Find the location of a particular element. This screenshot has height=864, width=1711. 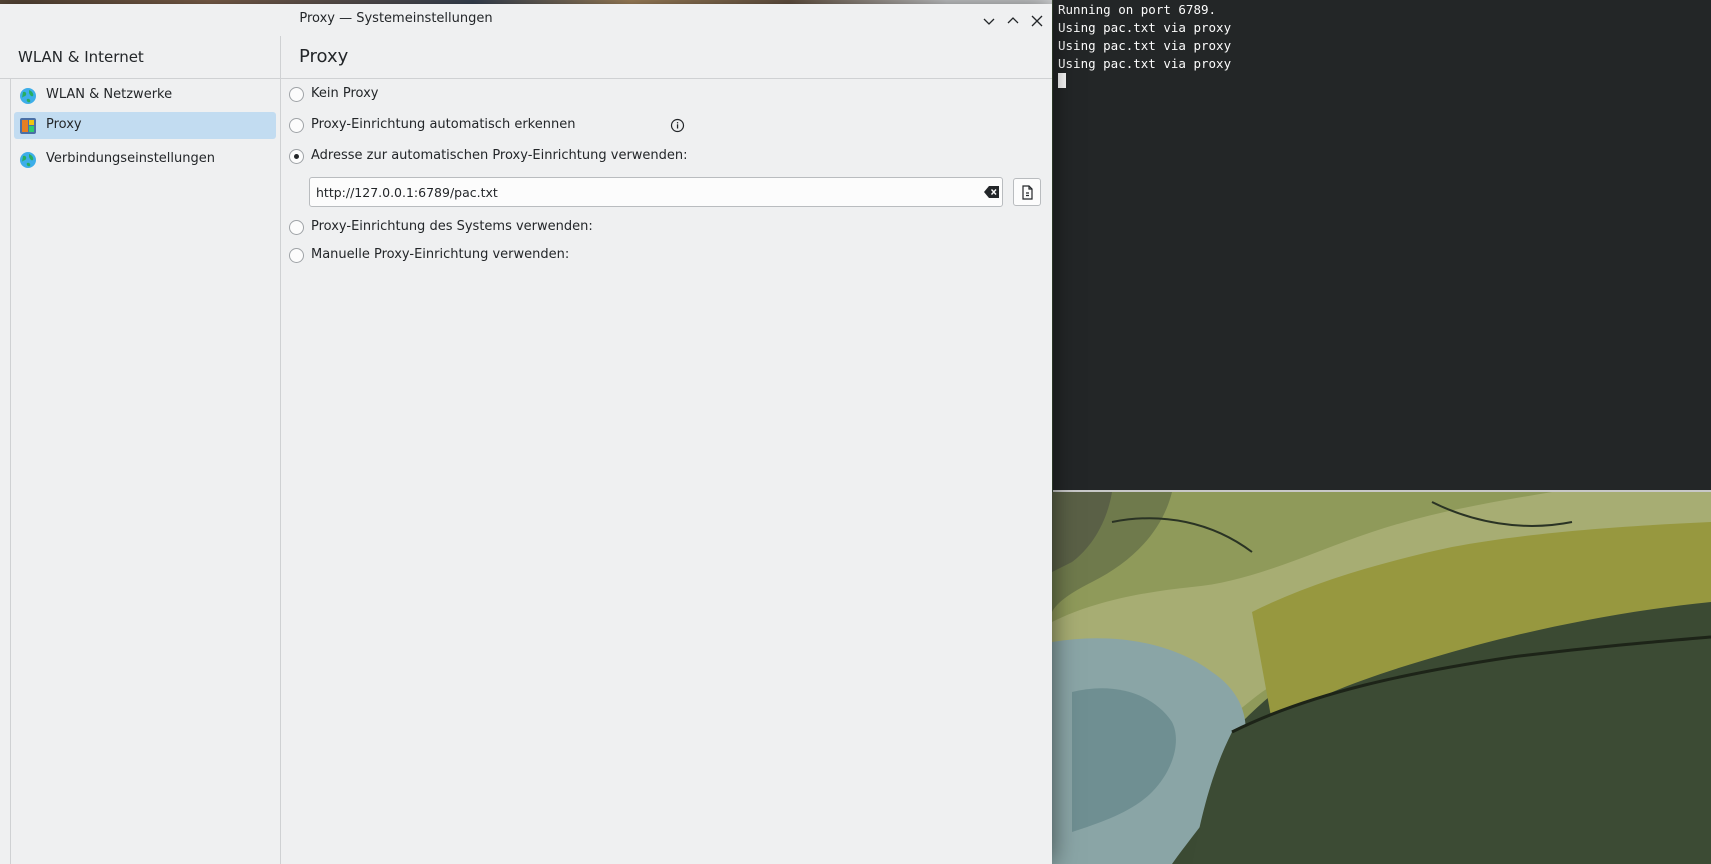

page-header: Proxy is located at coordinates (666, 57).